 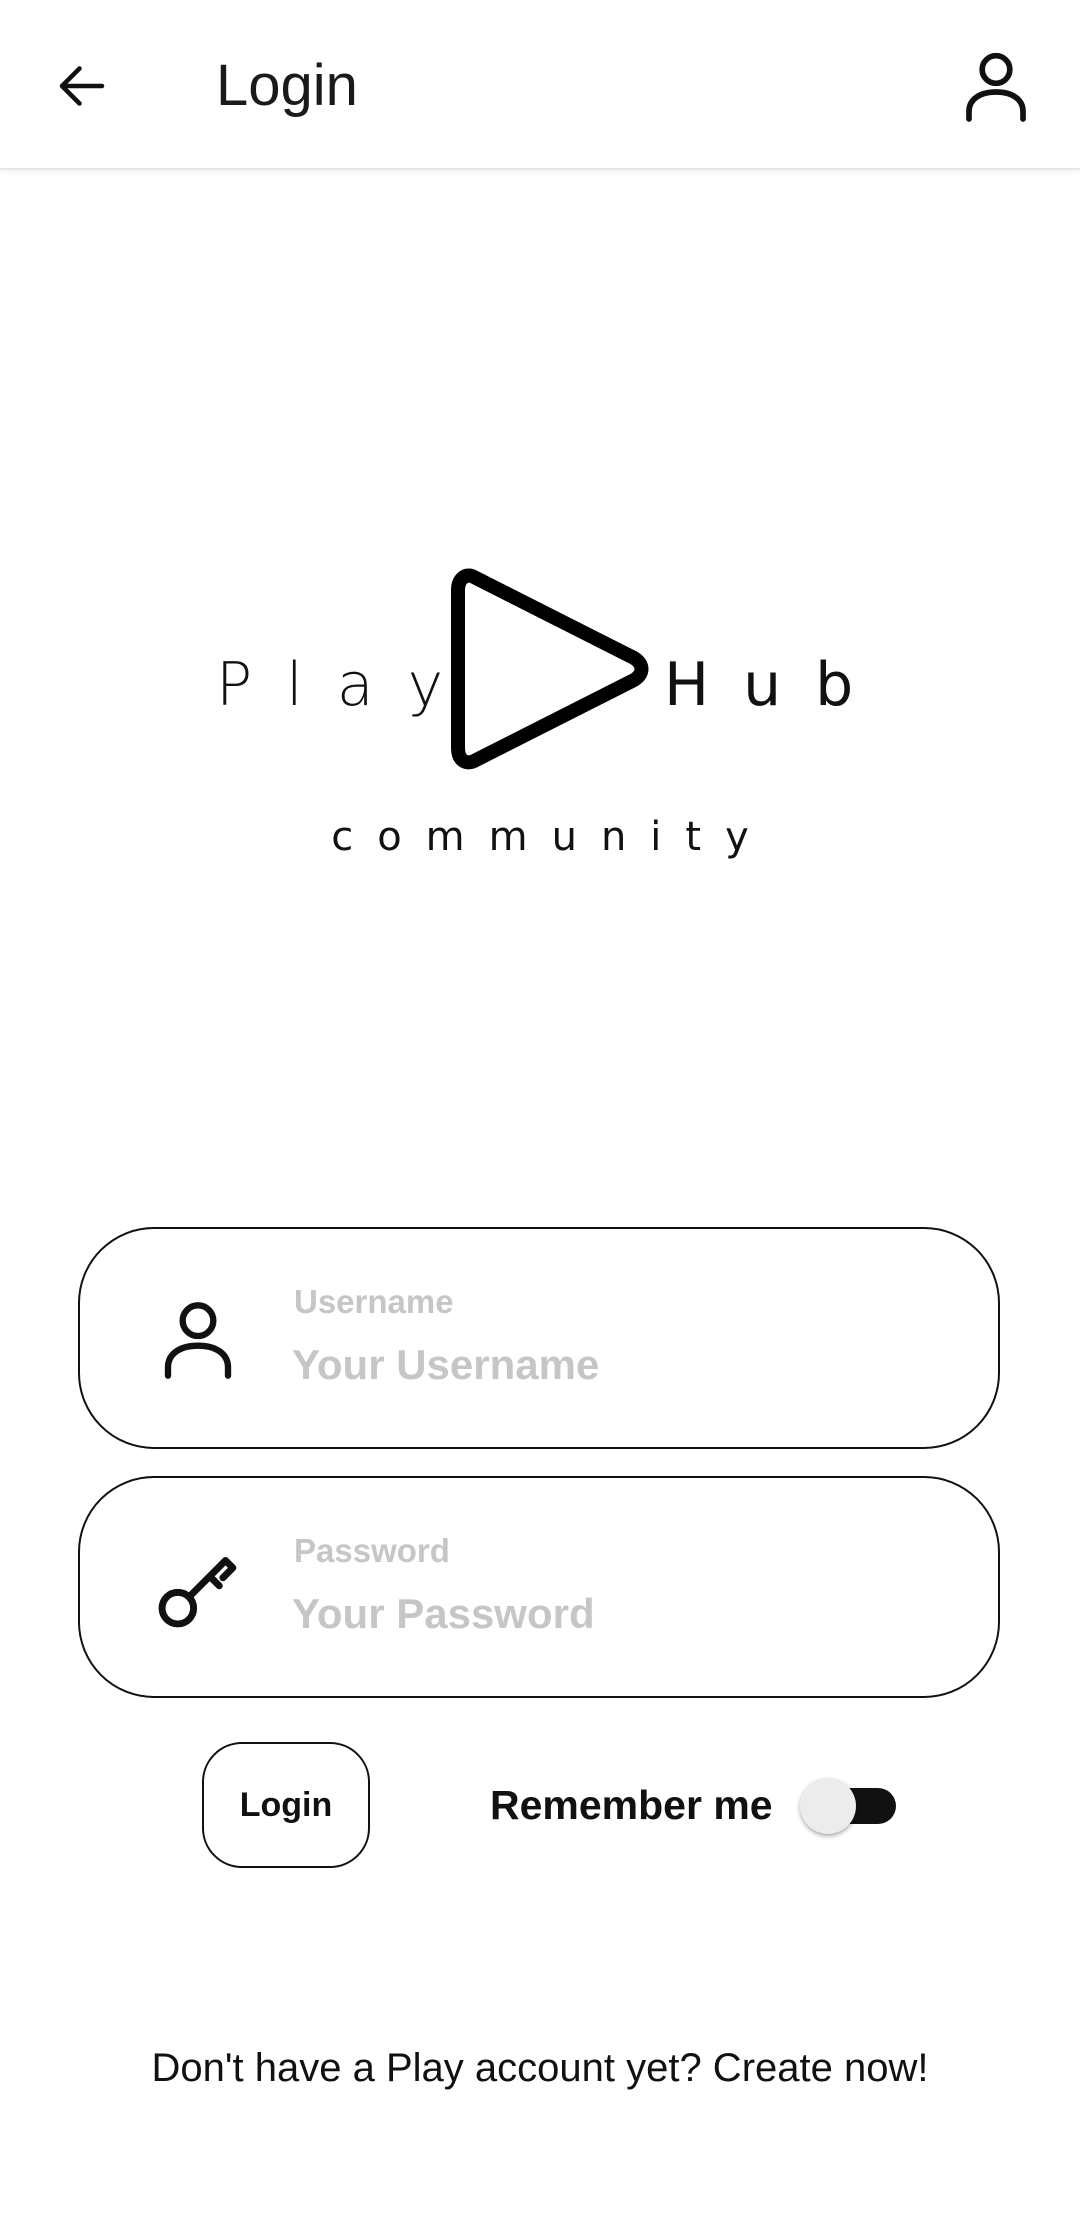 I want to click on key-icon, so click(x=198, y=1588).